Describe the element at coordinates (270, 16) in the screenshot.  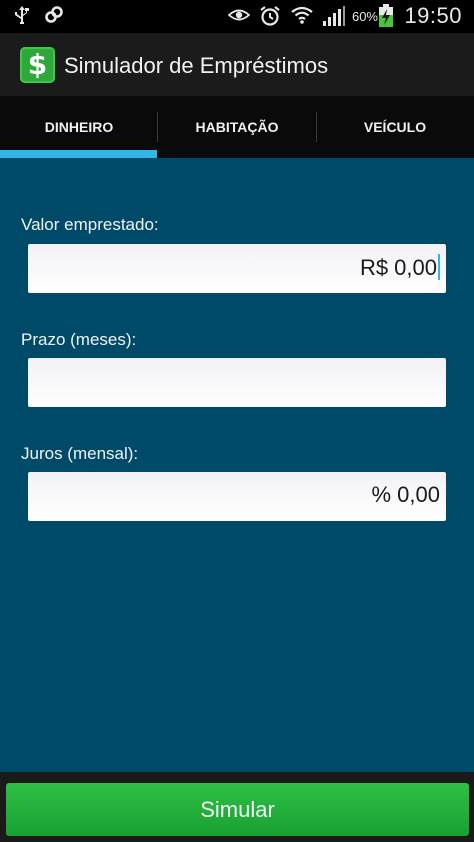
I see `alarm-icon` at that location.